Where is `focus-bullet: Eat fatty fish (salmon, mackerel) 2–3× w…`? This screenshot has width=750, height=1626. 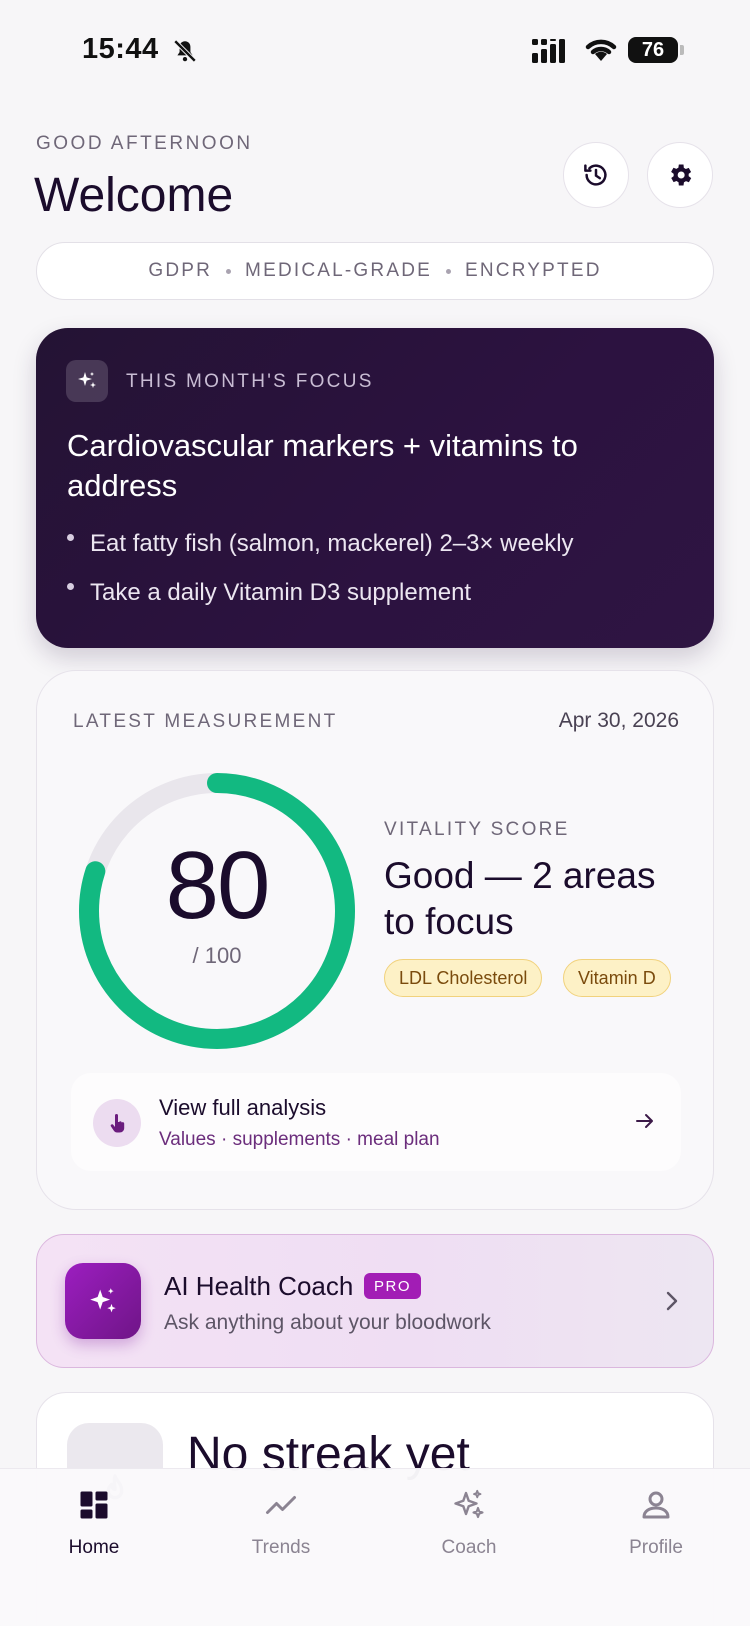
focus-bullet: Eat fatty fish (salmon, mackerel) 2–3× w… is located at coordinates (320, 544).